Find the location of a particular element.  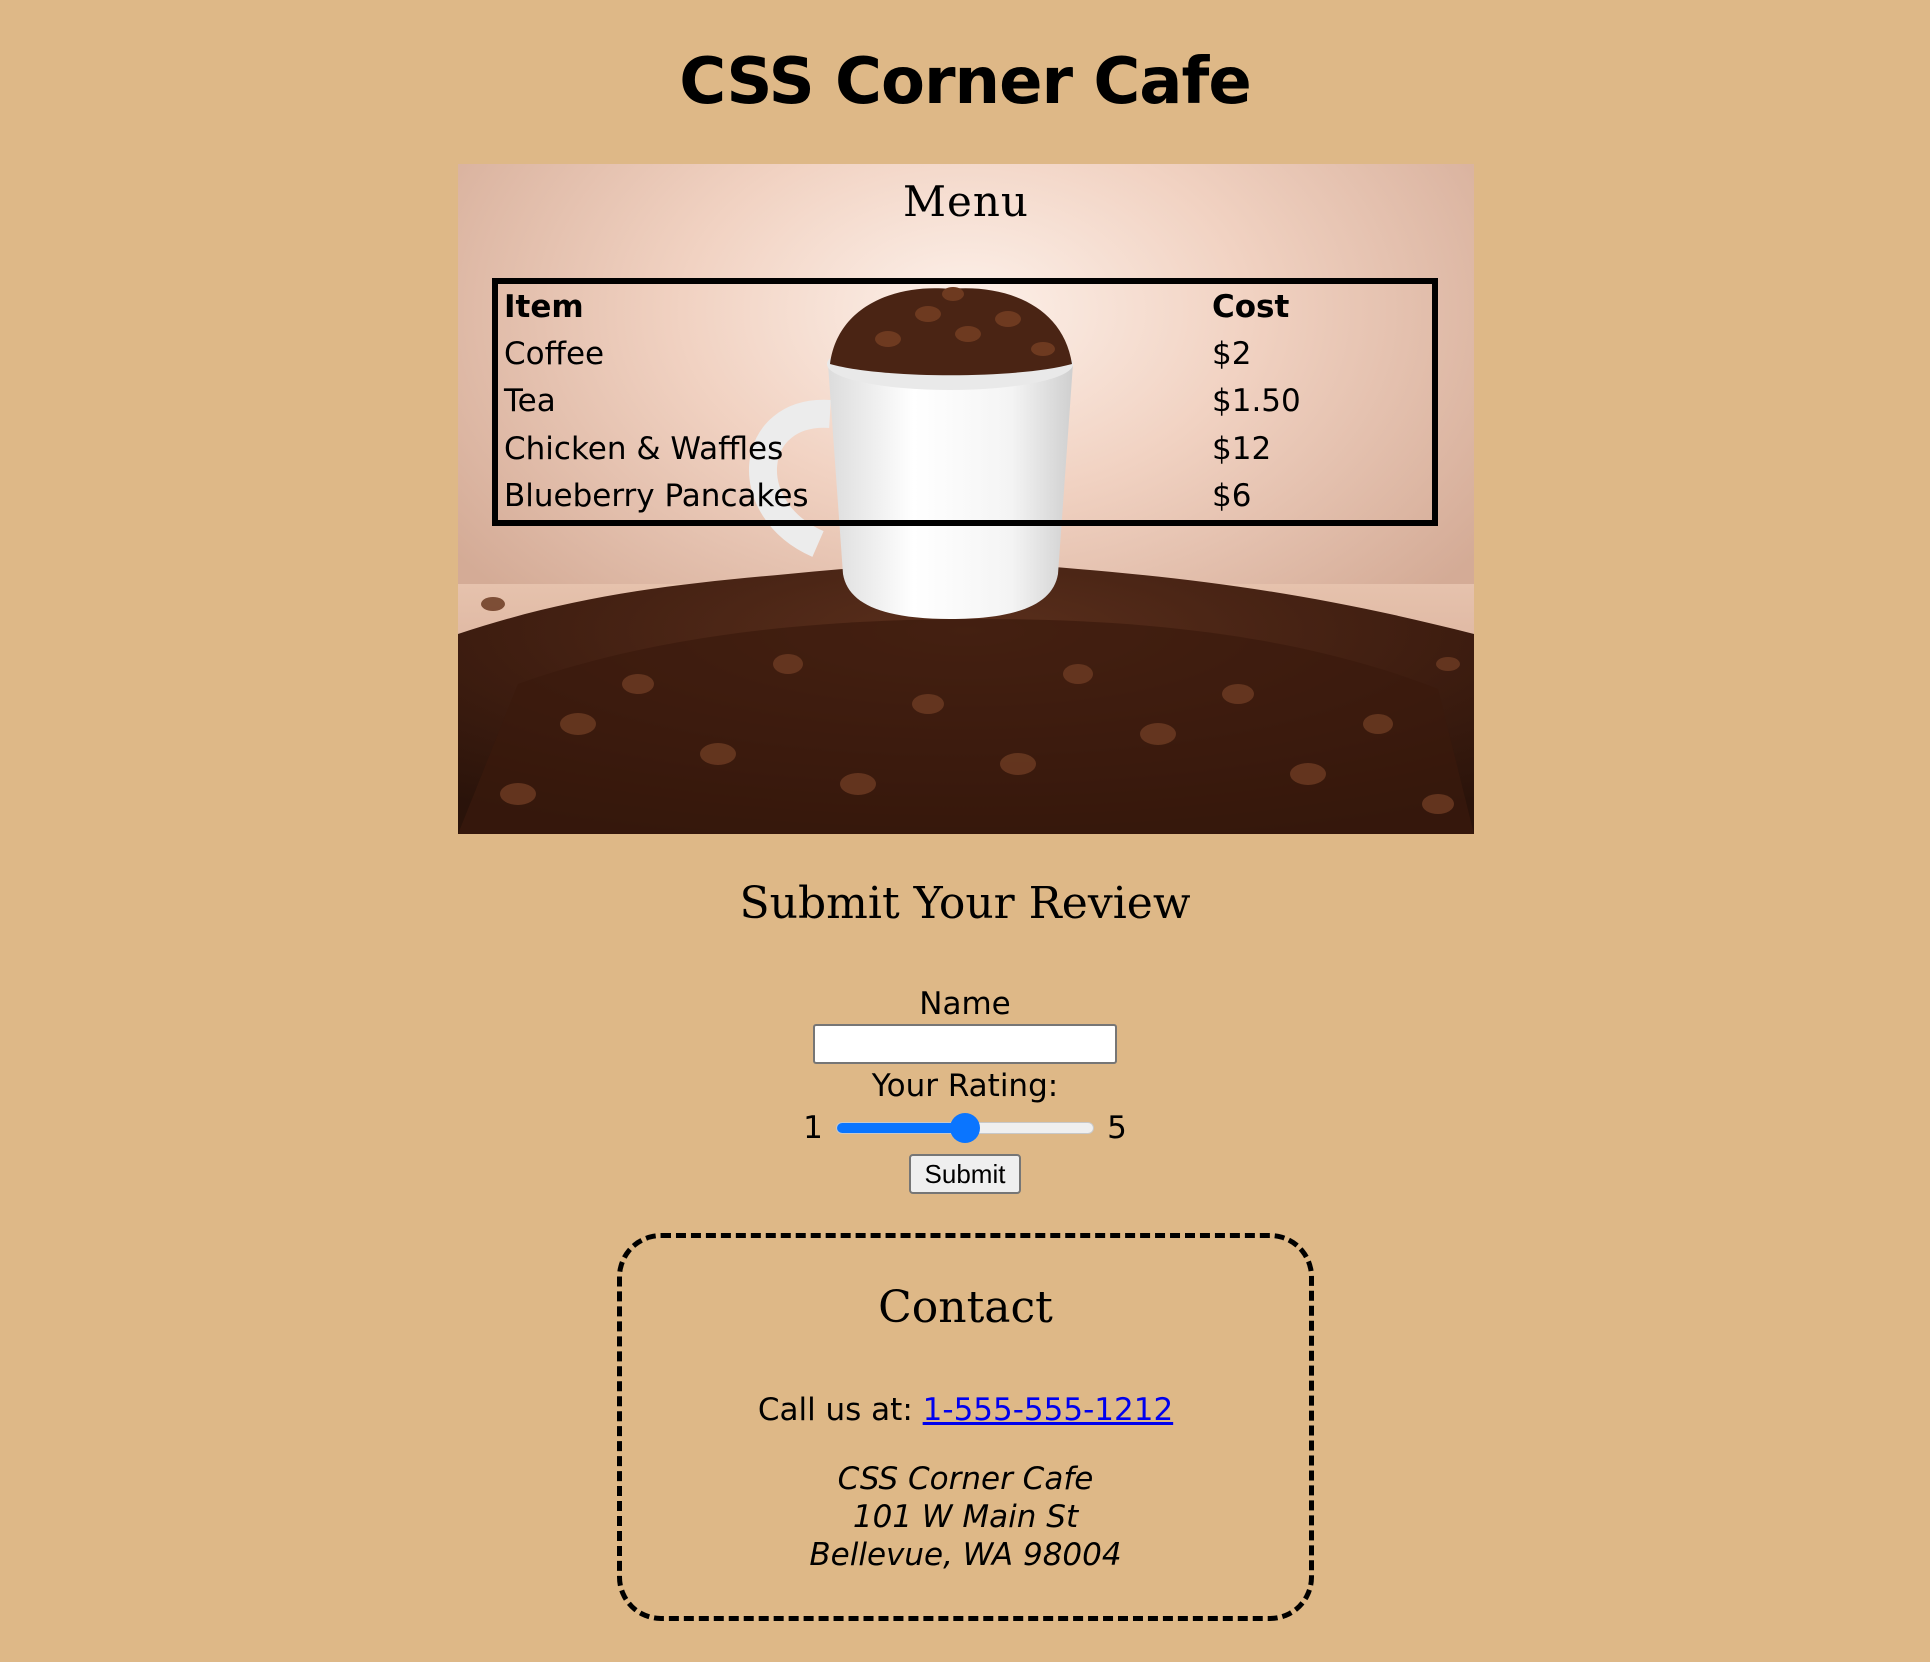

call-line: Call us at: 1-555-555-1212 is located at coordinates (965, 1410).